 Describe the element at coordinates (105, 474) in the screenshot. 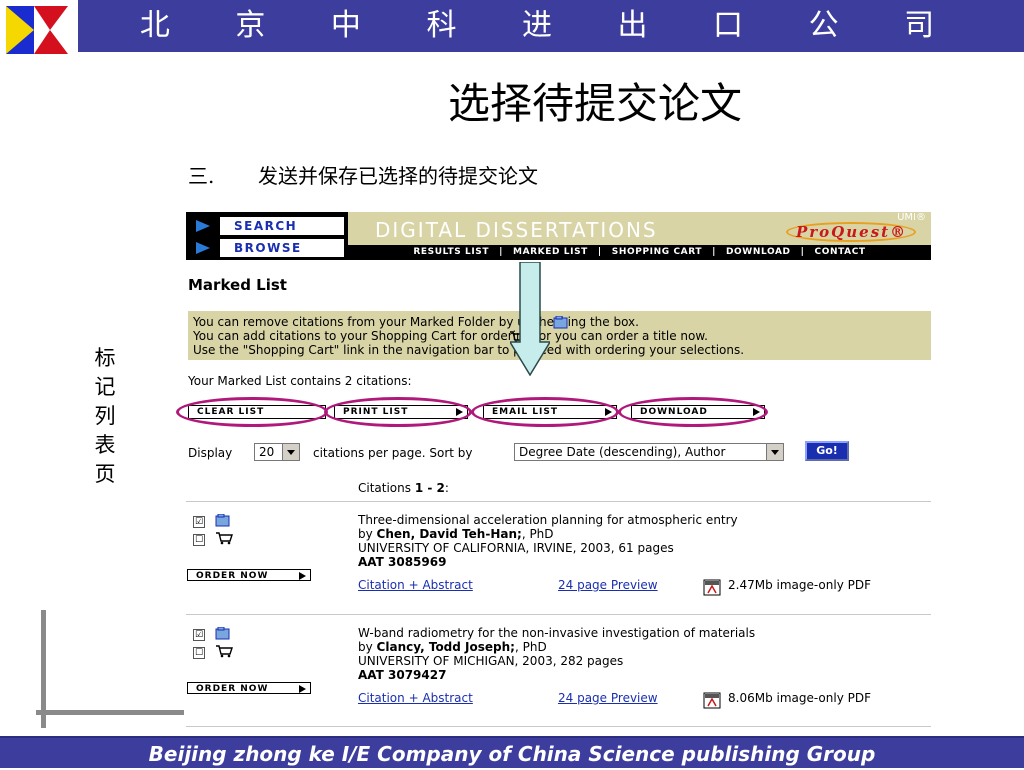

I see `side-label-char: 页` at that location.